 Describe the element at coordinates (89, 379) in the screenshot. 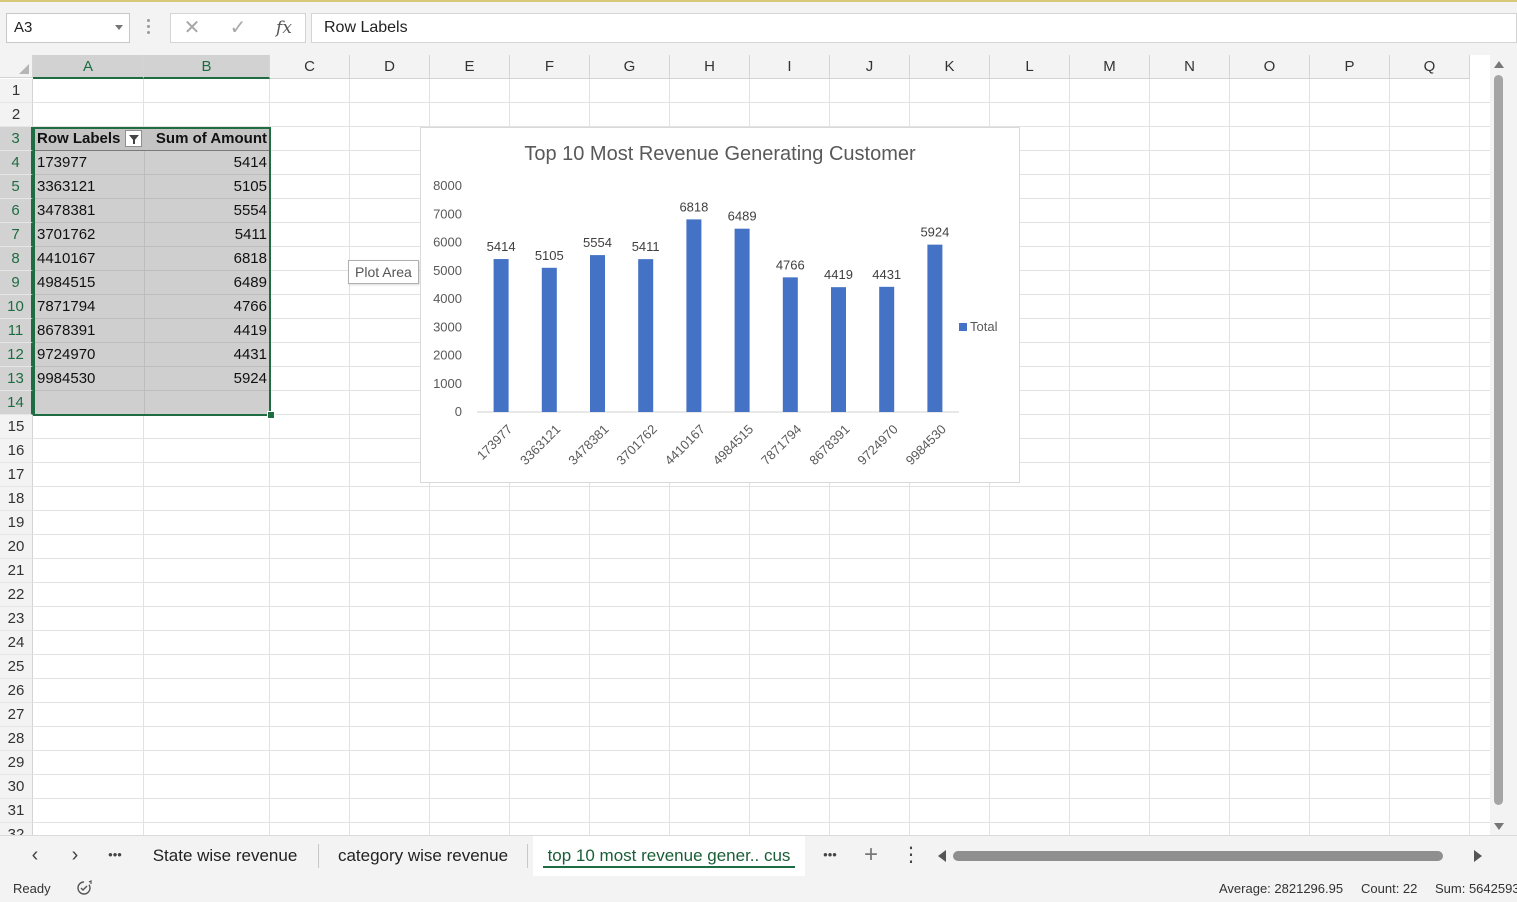

I see `pivot-row-label: 9984530` at that location.